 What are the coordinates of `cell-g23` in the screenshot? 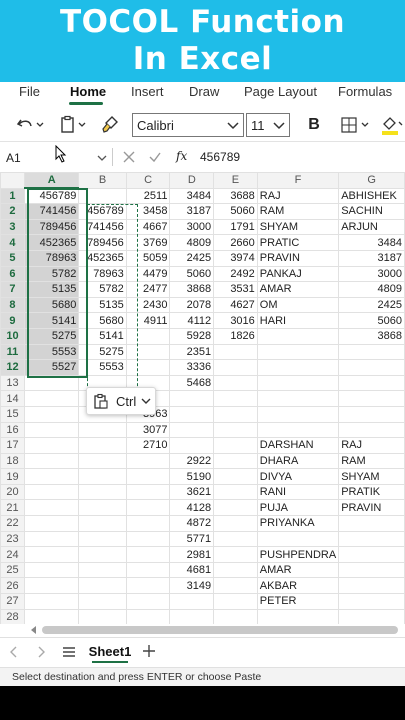 It's located at (371, 539).